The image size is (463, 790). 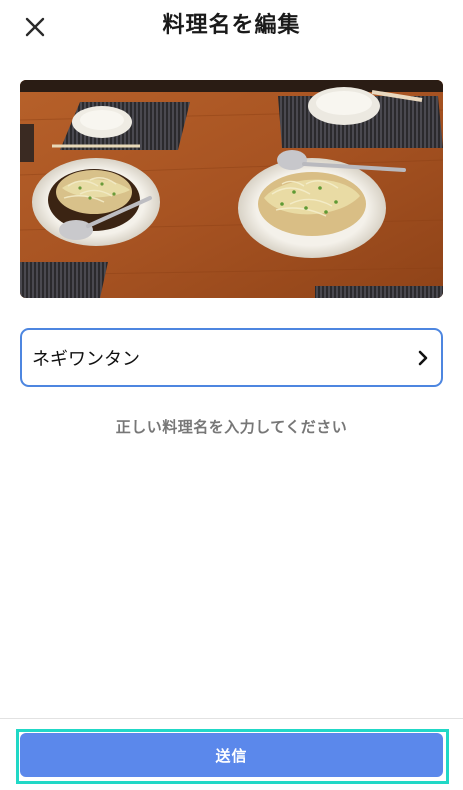 What do you see at coordinates (423, 358) in the screenshot?
I see `chevron-right-icon` at bounding box center [423, 358].